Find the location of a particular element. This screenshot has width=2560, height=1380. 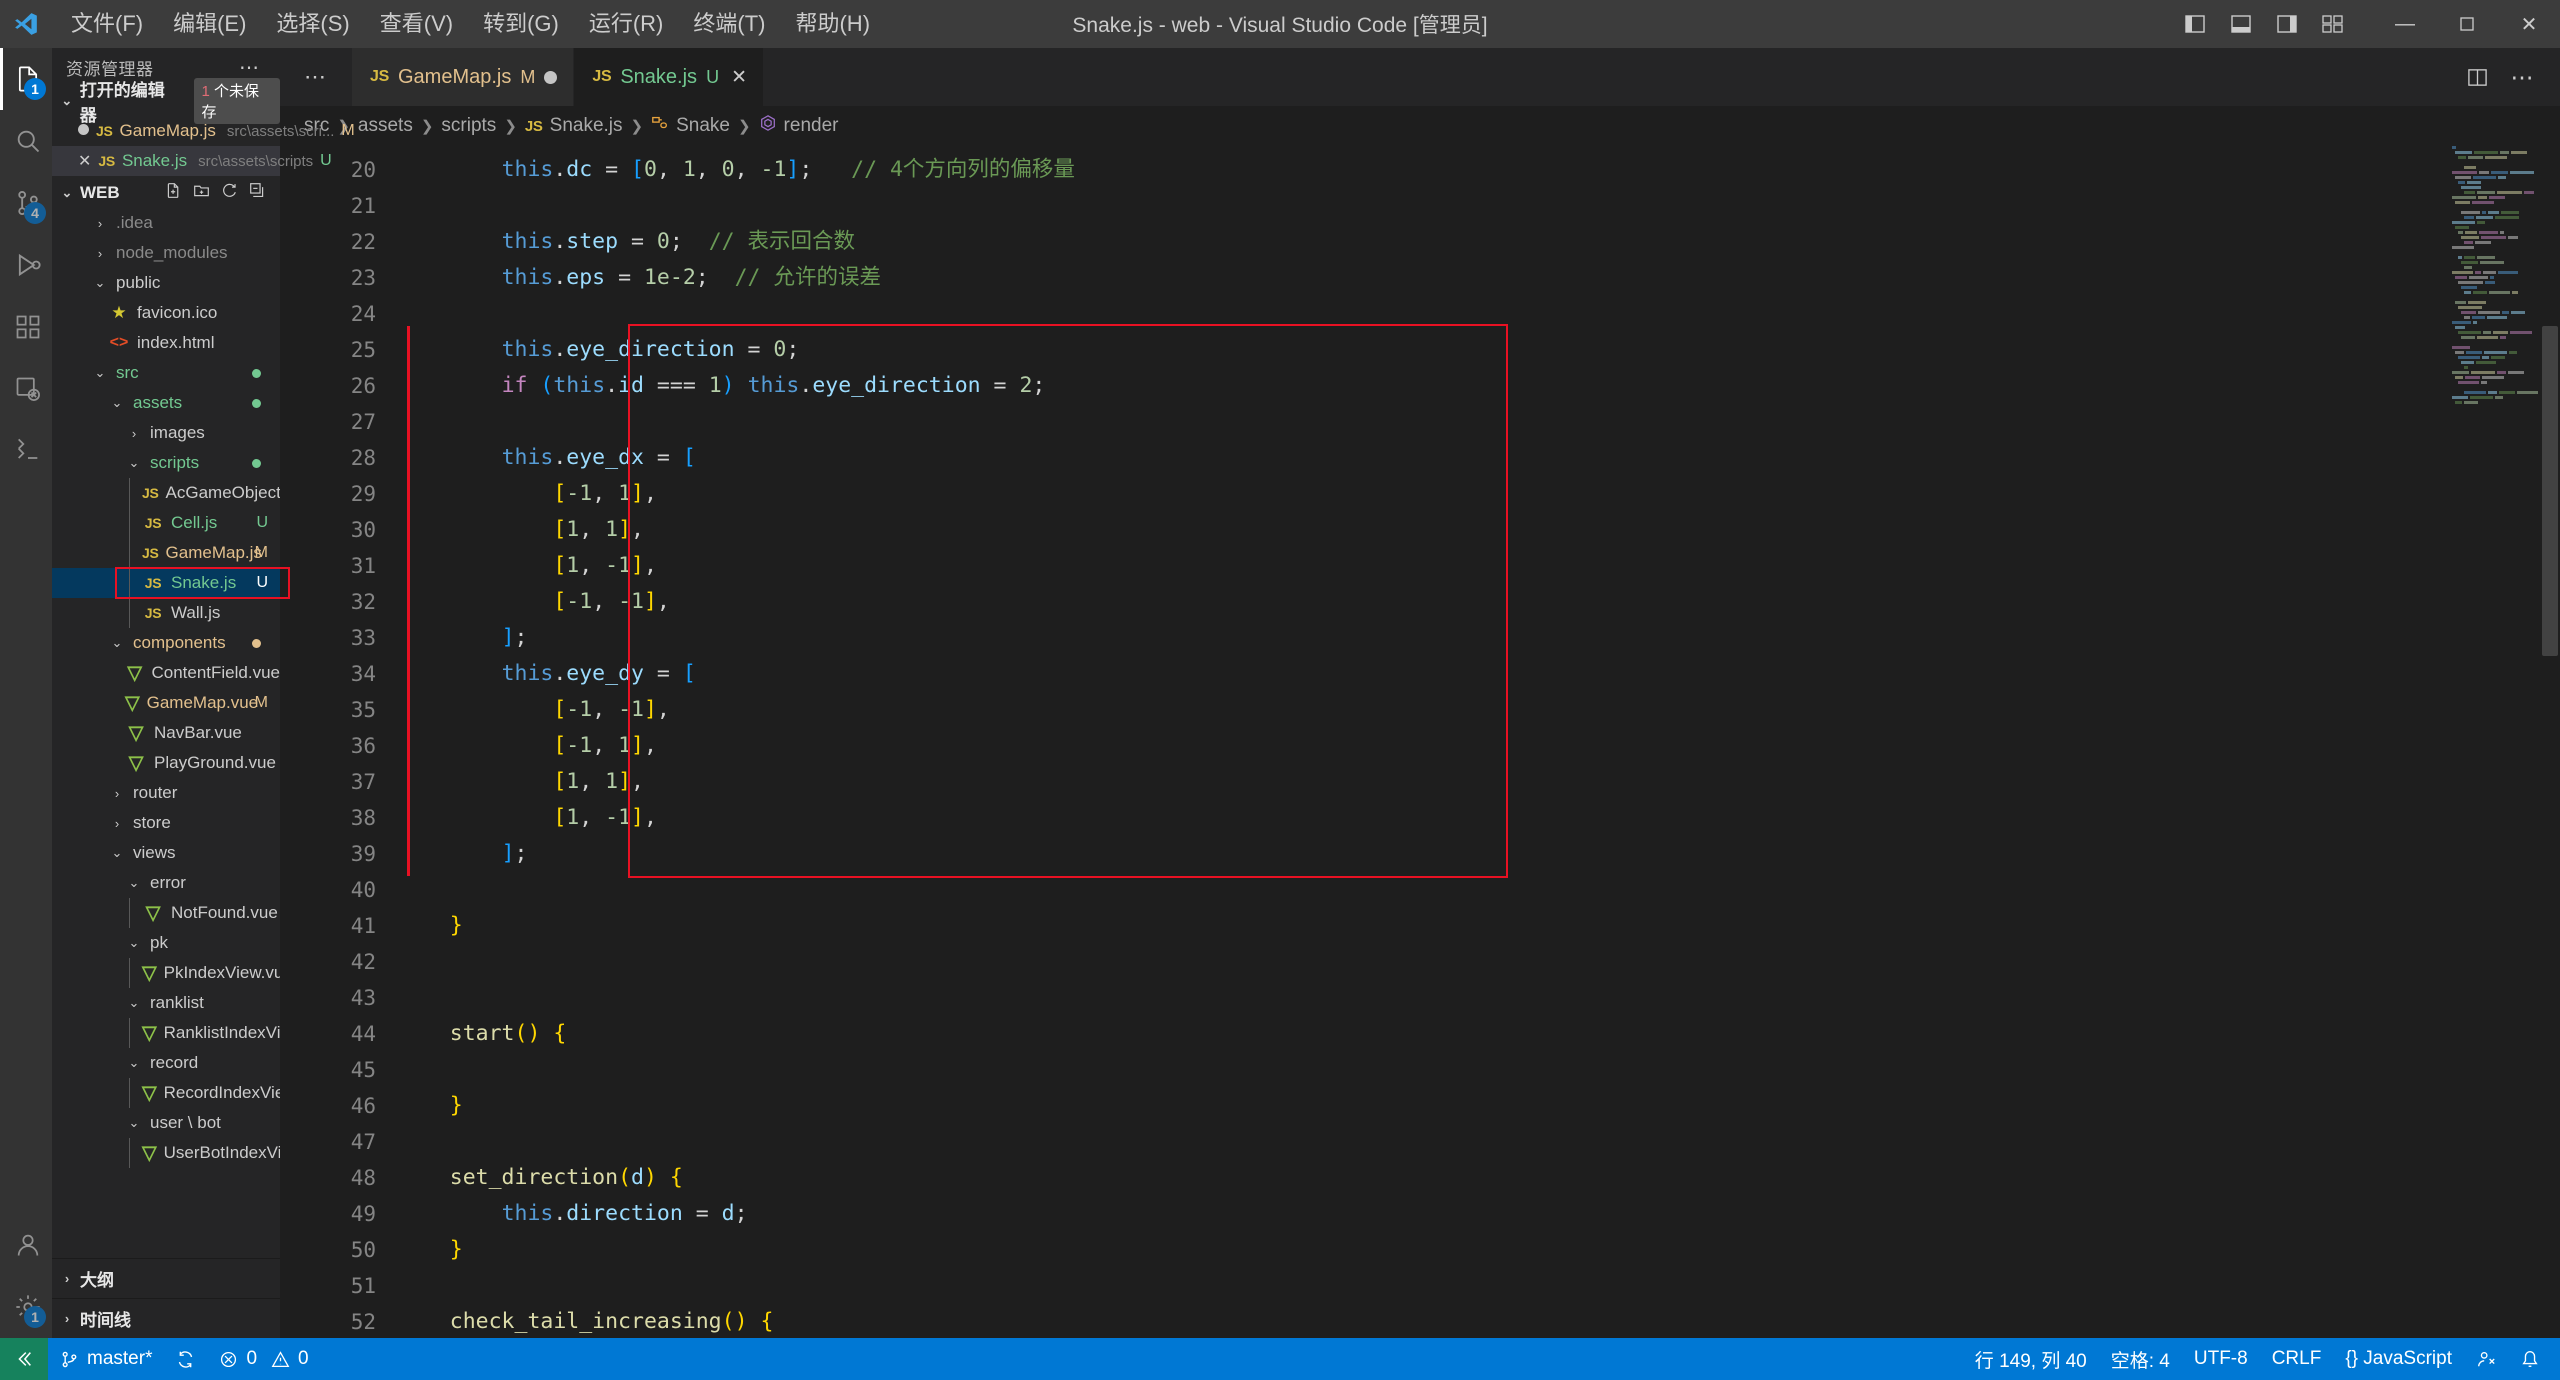

tree-file-gamemap-vue: ▽ GameMap.vue M is located at coordinates (166, 703).